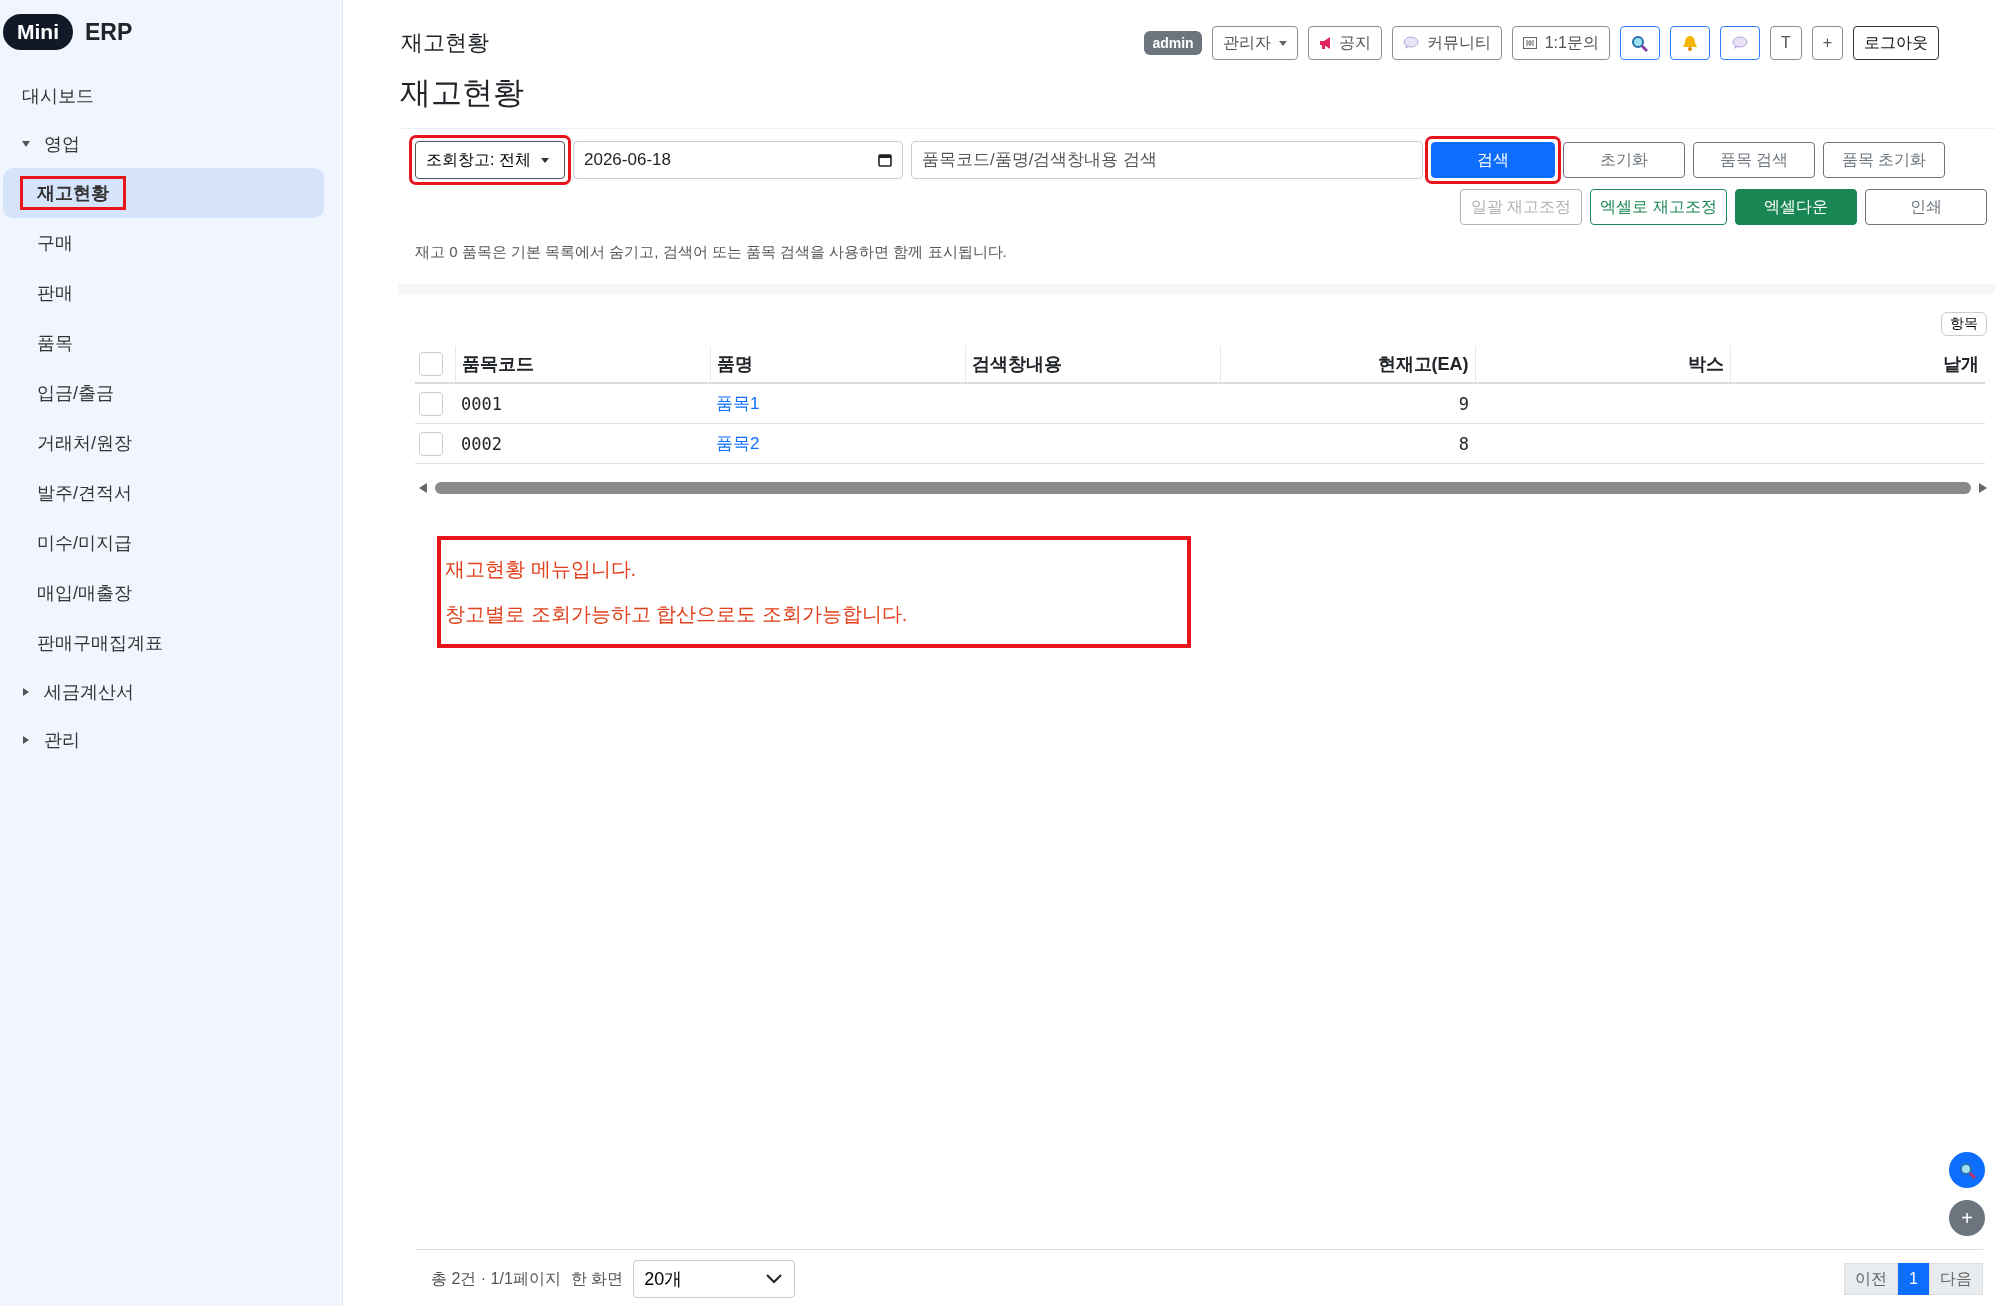 The image size is (1995, 1306). I want to click on table-cell: 8, so click(1463, 443).